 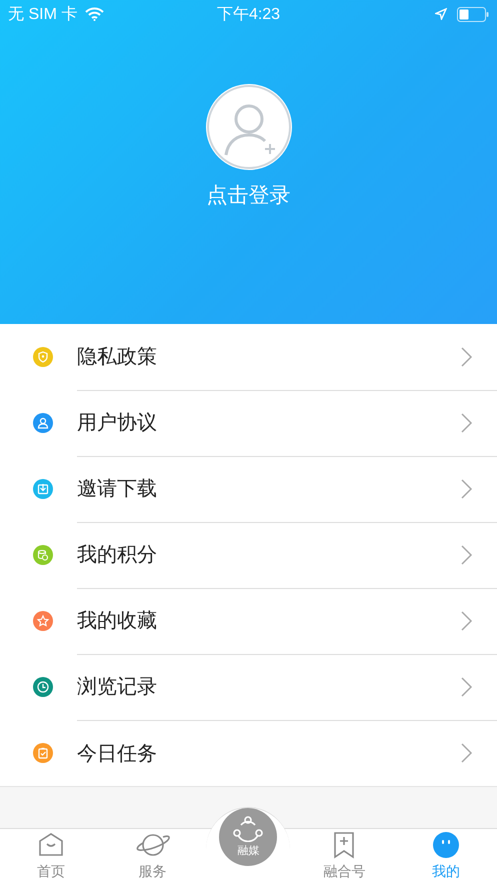 What do you see at coordinates (248, 829) in the screenshot?
I see `nodes-icon` at bounding box center [248, 829].